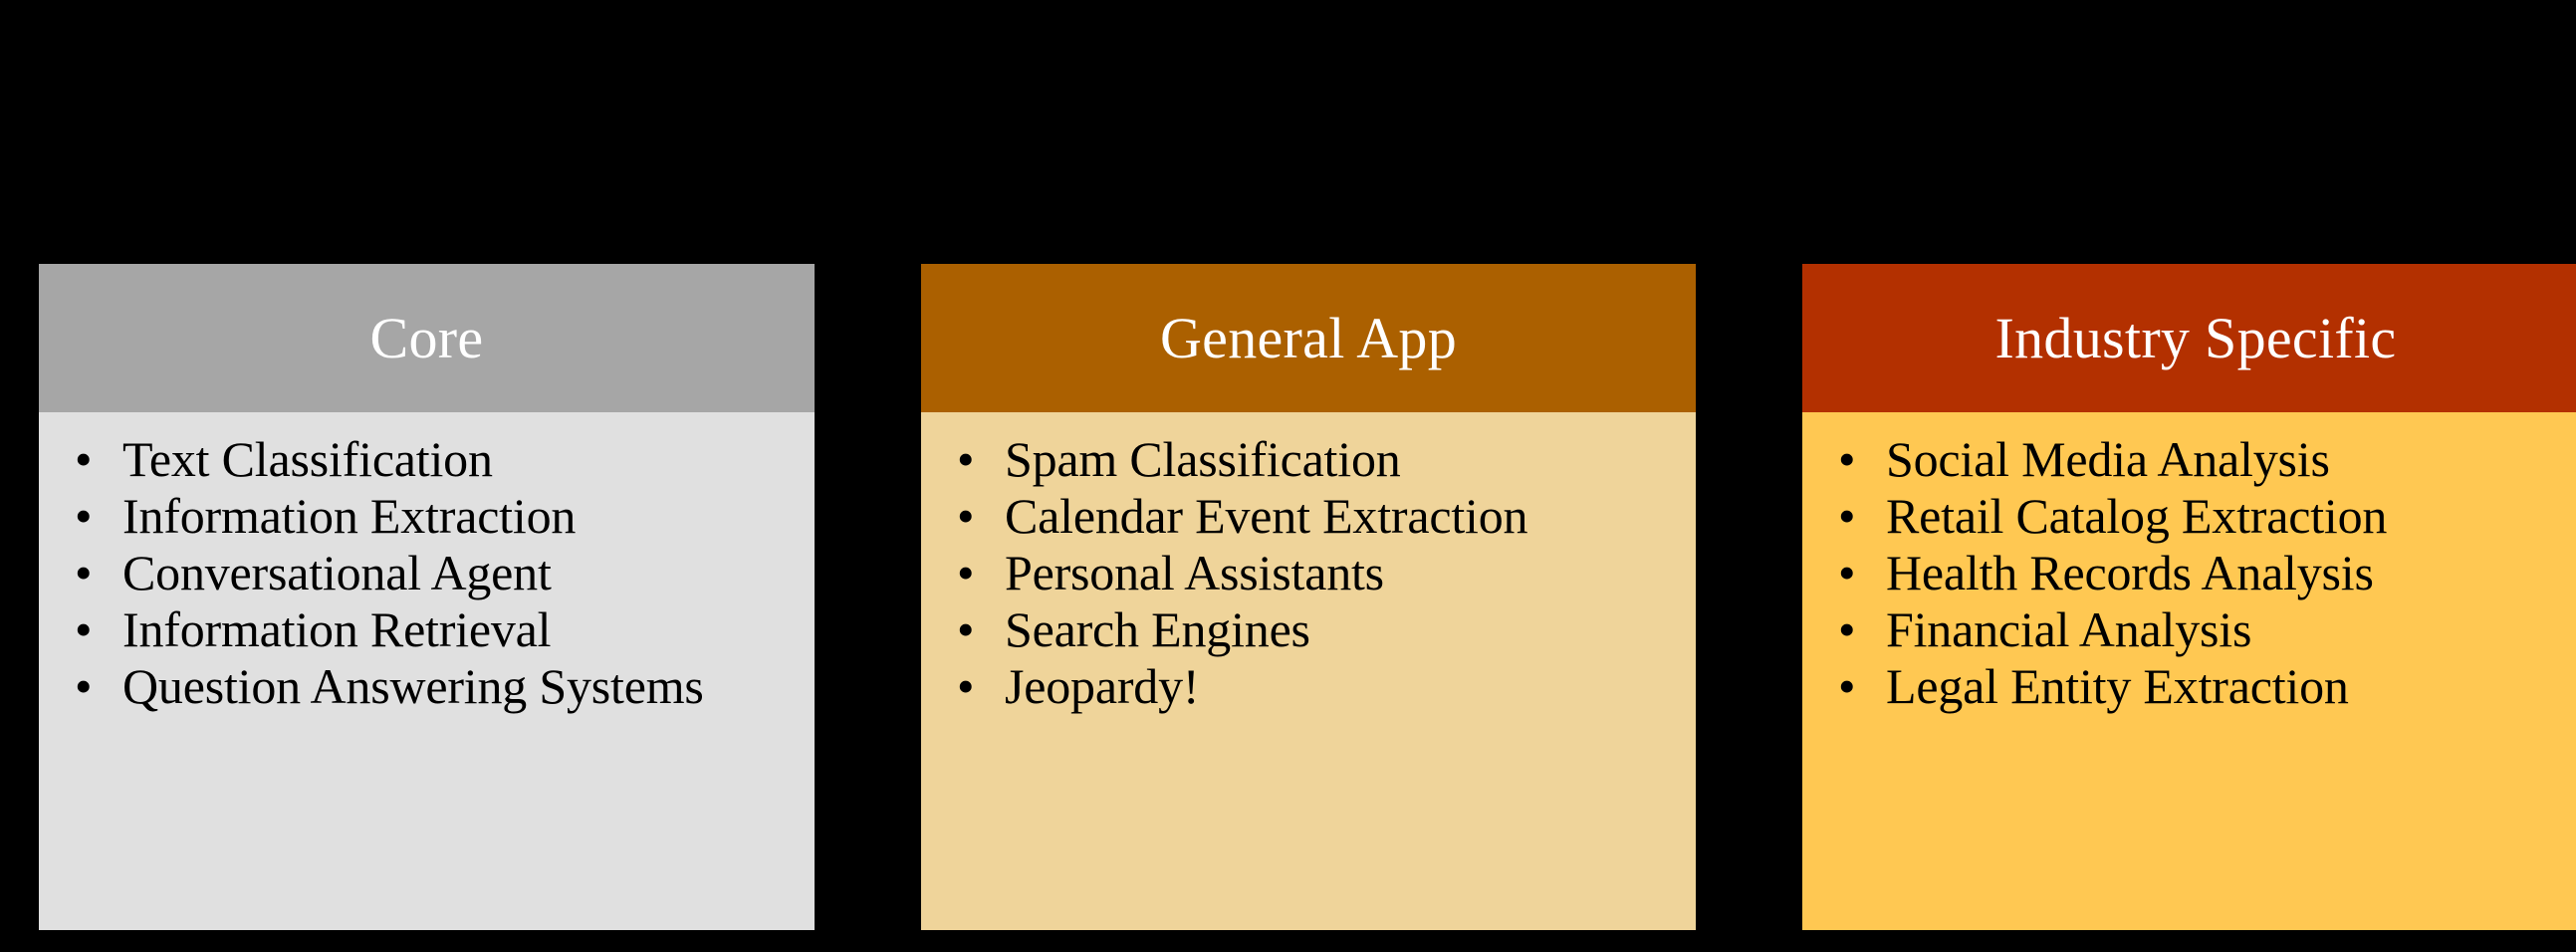 This screenshot has width=2576, height=952. I want to click on list-item: • Legal Entity Extraction, so click(2205, 686).